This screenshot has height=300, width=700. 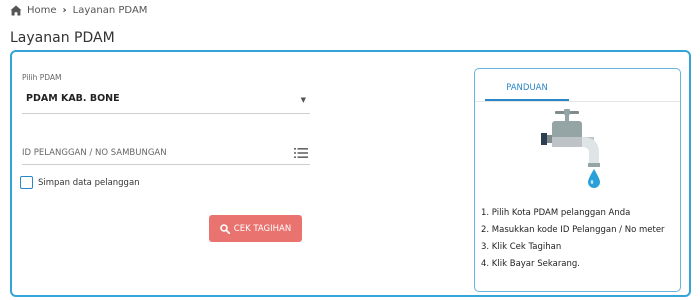 What do you see at coordinates (556, 213) in the screenshot?
I see `panduan-step-1: 1. Pilih Kota PDAM pelanggan Anda` at bounding box center [556, 213].